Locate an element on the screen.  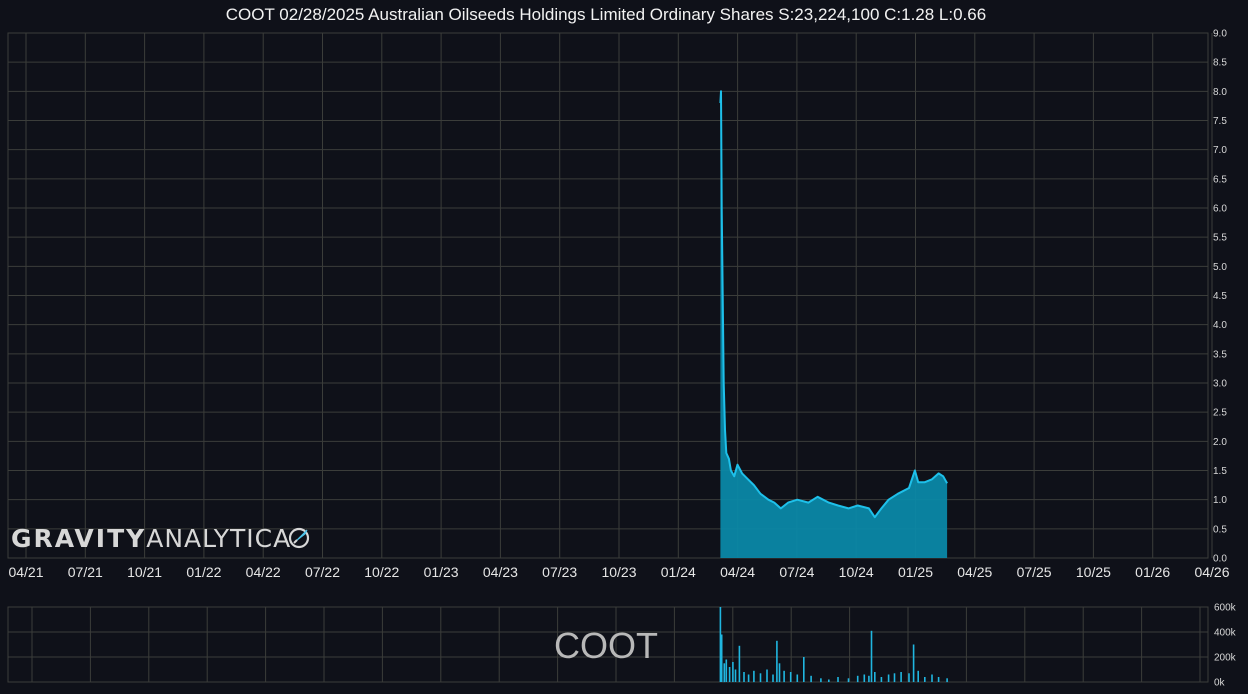
y-tick-label: 2.0 is located at coordinates (1220, 442).